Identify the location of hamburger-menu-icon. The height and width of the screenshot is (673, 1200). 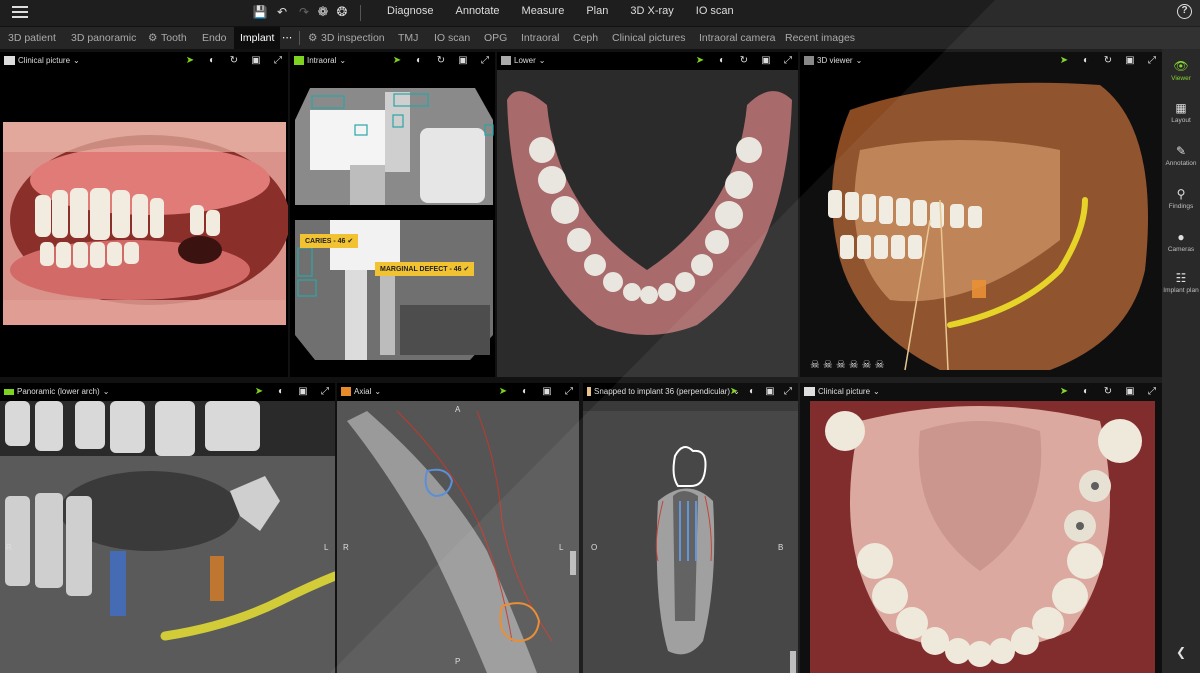
(20, 13).